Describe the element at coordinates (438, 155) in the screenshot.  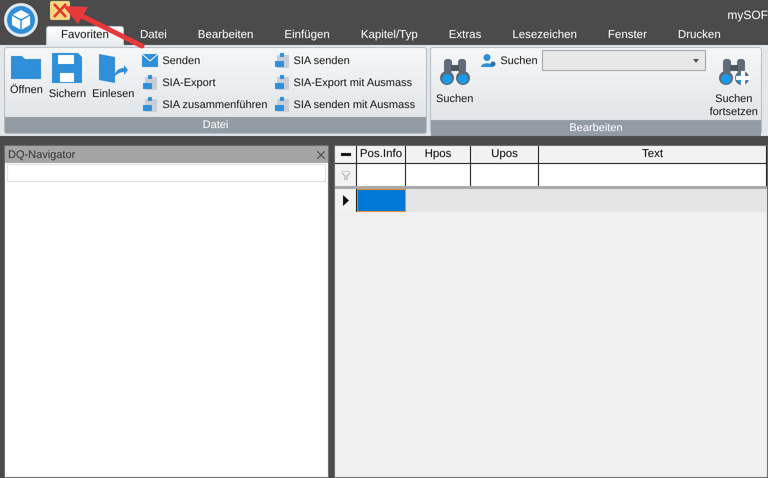
I see `column-header: Hpos` at that location.